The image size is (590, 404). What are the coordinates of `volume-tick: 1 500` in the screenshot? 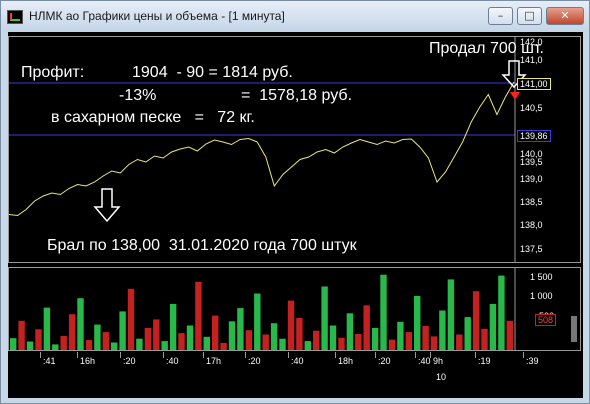 It's located at (541, 277).